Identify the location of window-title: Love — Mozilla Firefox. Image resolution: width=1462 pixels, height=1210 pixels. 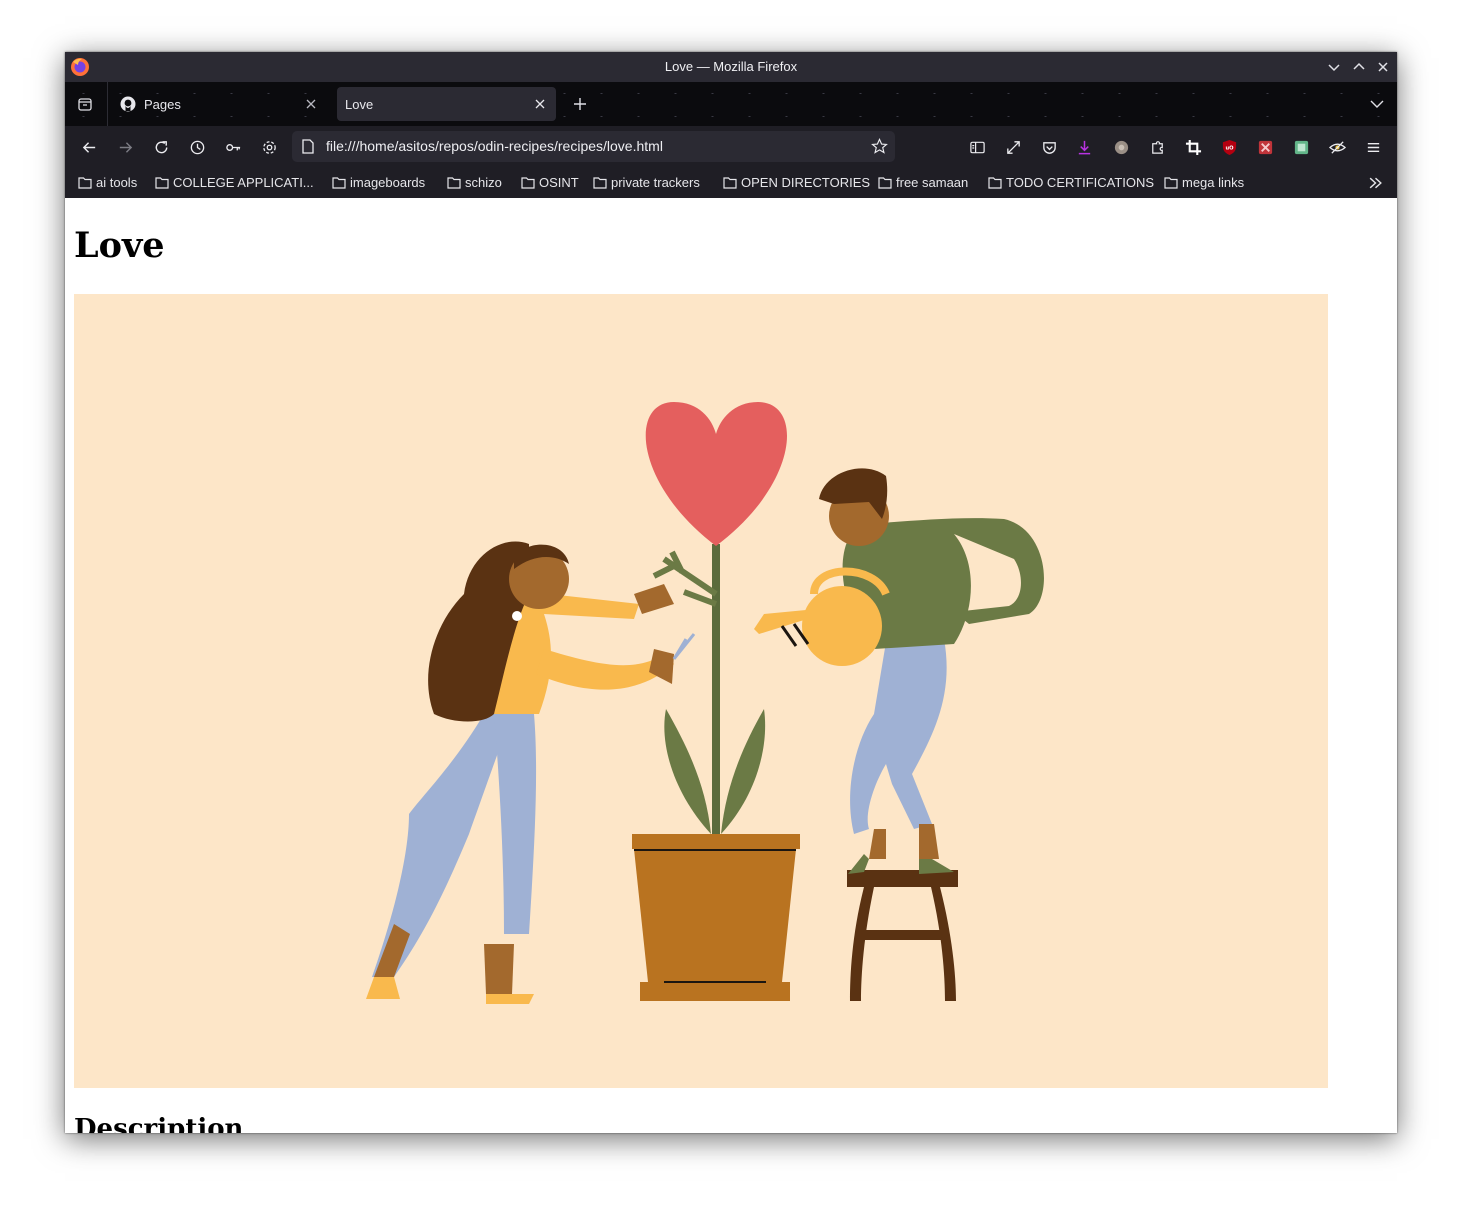
(731, 66).